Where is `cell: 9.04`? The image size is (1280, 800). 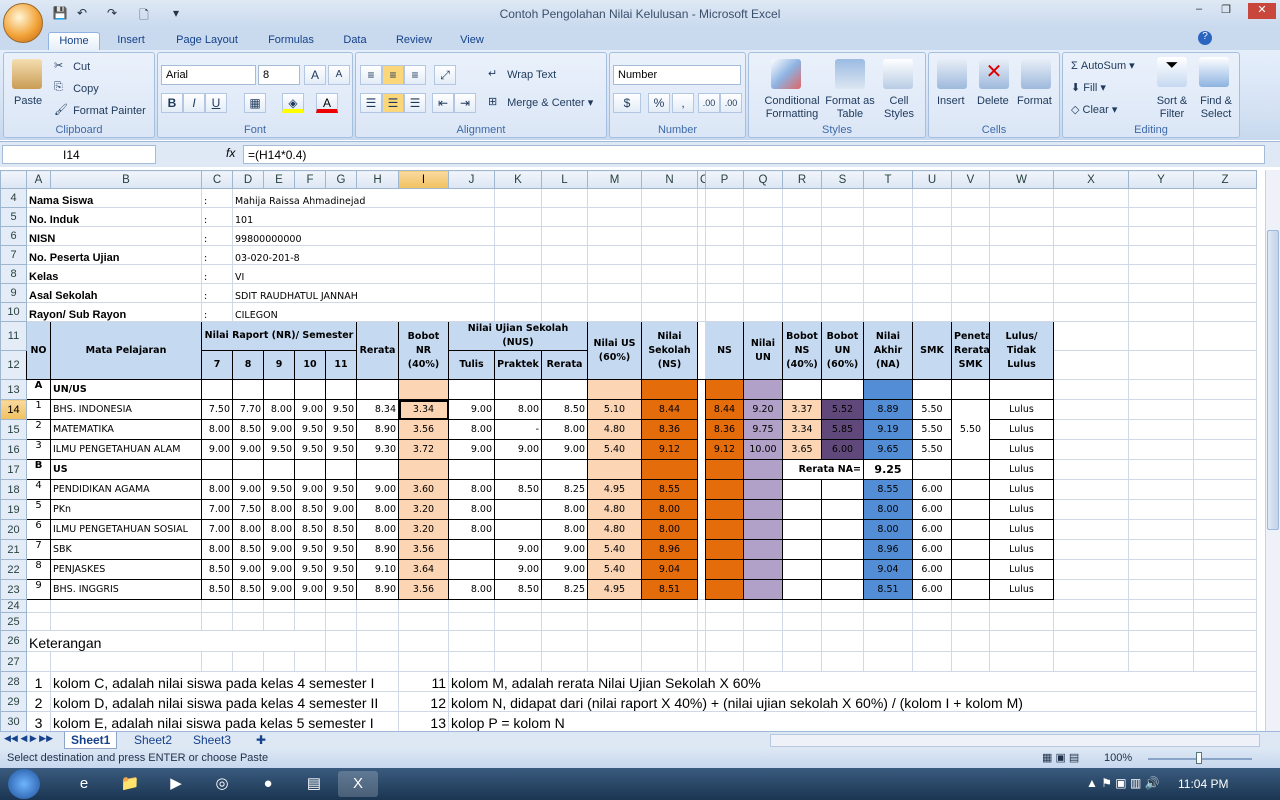
cell: 9.04 is located at coordinates (669, 569).